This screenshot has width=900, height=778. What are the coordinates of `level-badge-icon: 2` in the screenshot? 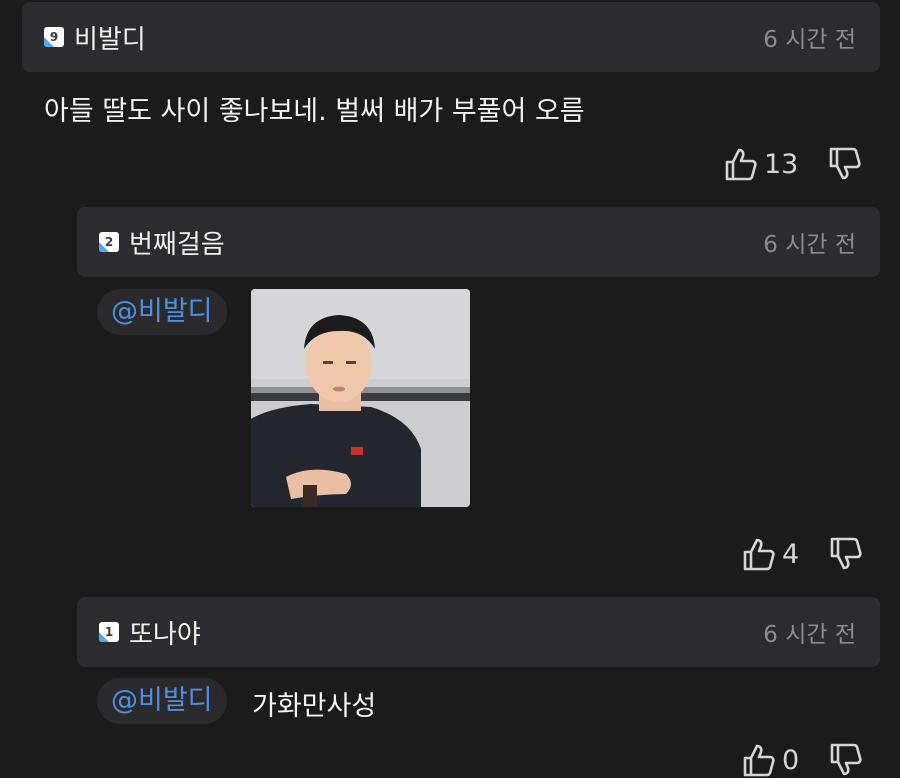 It's located at (109, 242).